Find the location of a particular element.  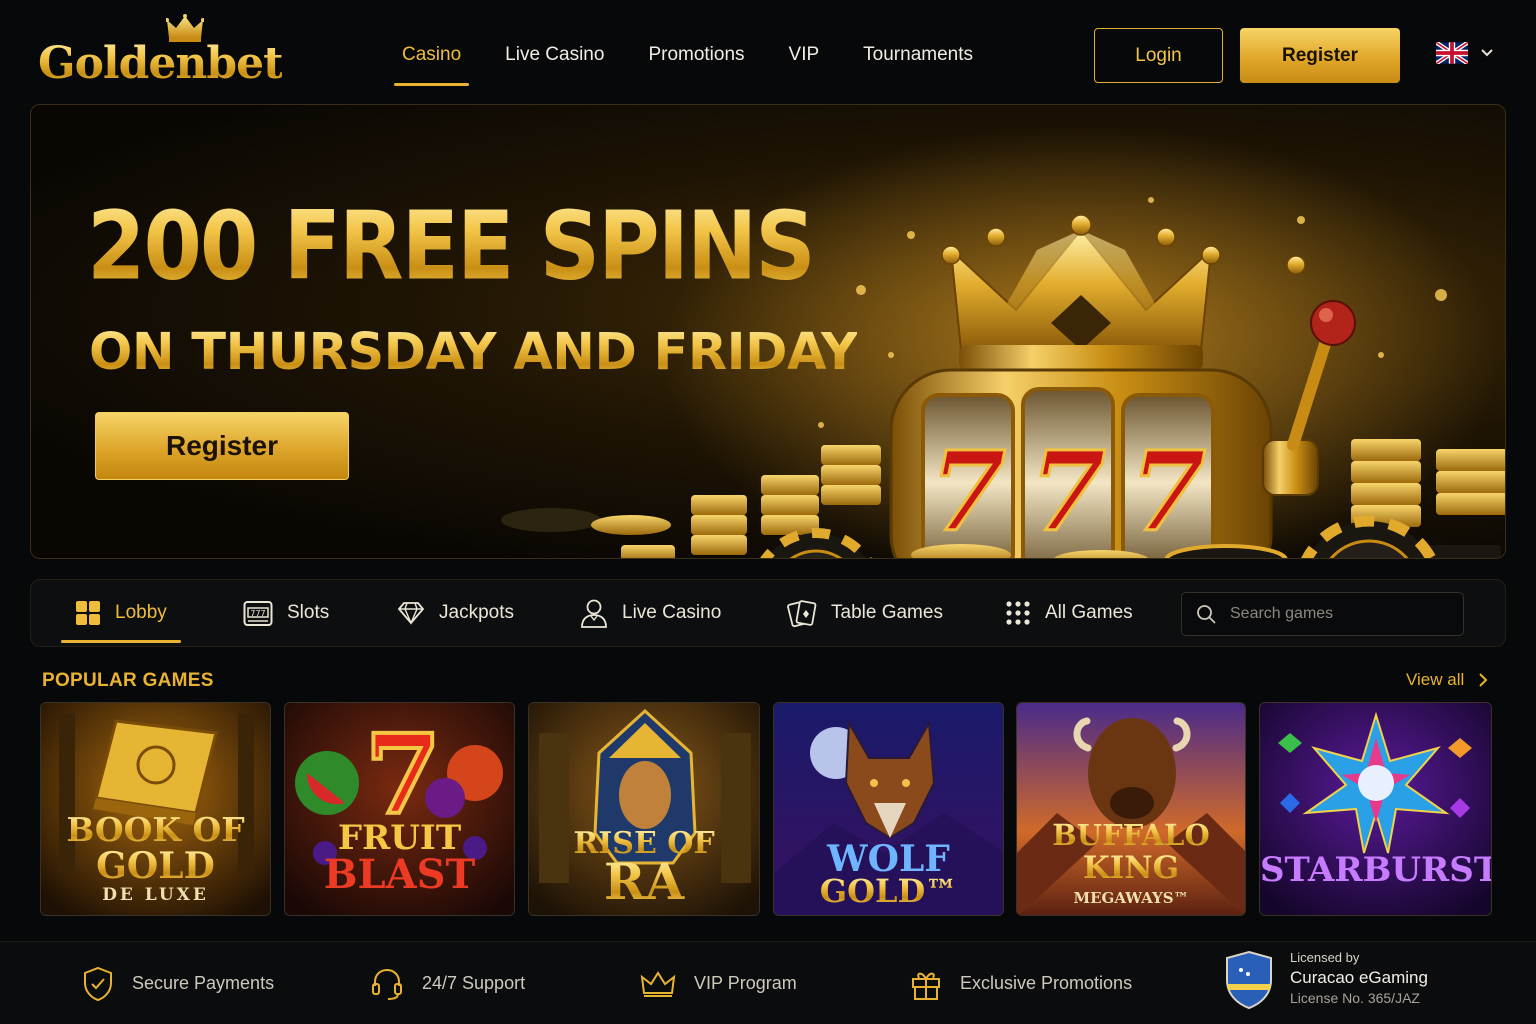

register-button: Register is located at coordinates (1320, 55).